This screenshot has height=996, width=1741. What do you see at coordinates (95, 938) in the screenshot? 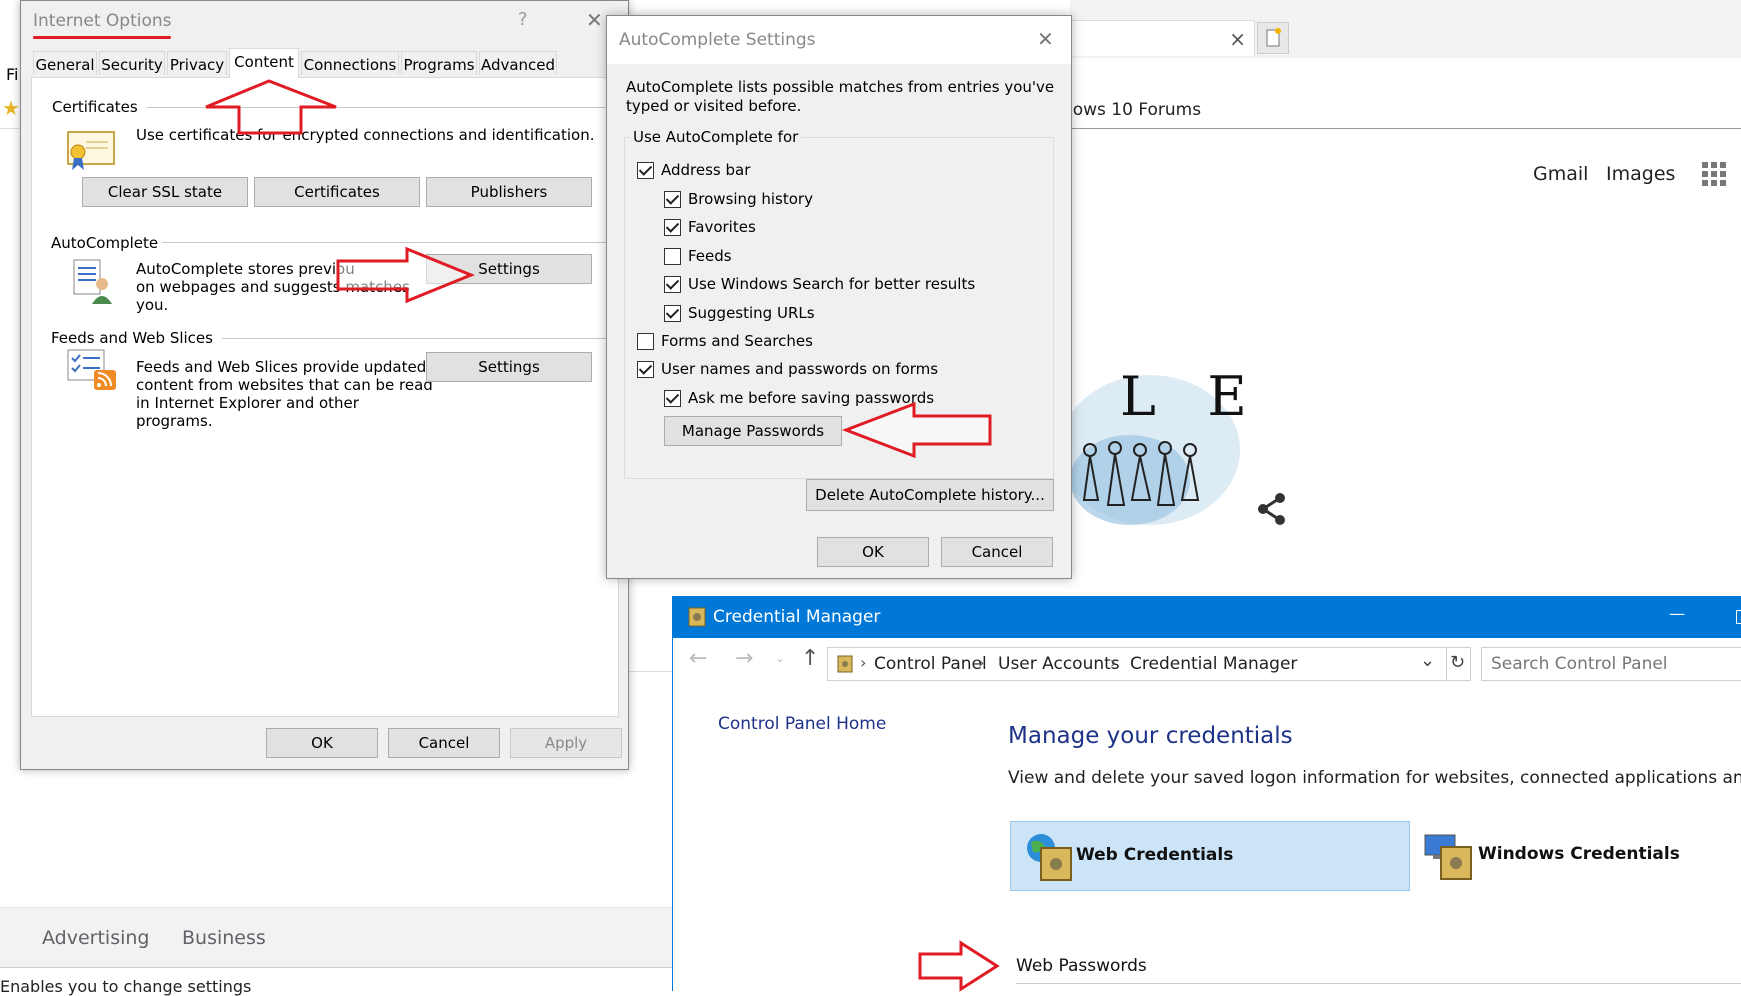
I see `footer-advertising-link: Advertising` at bounding box center [95, 938].